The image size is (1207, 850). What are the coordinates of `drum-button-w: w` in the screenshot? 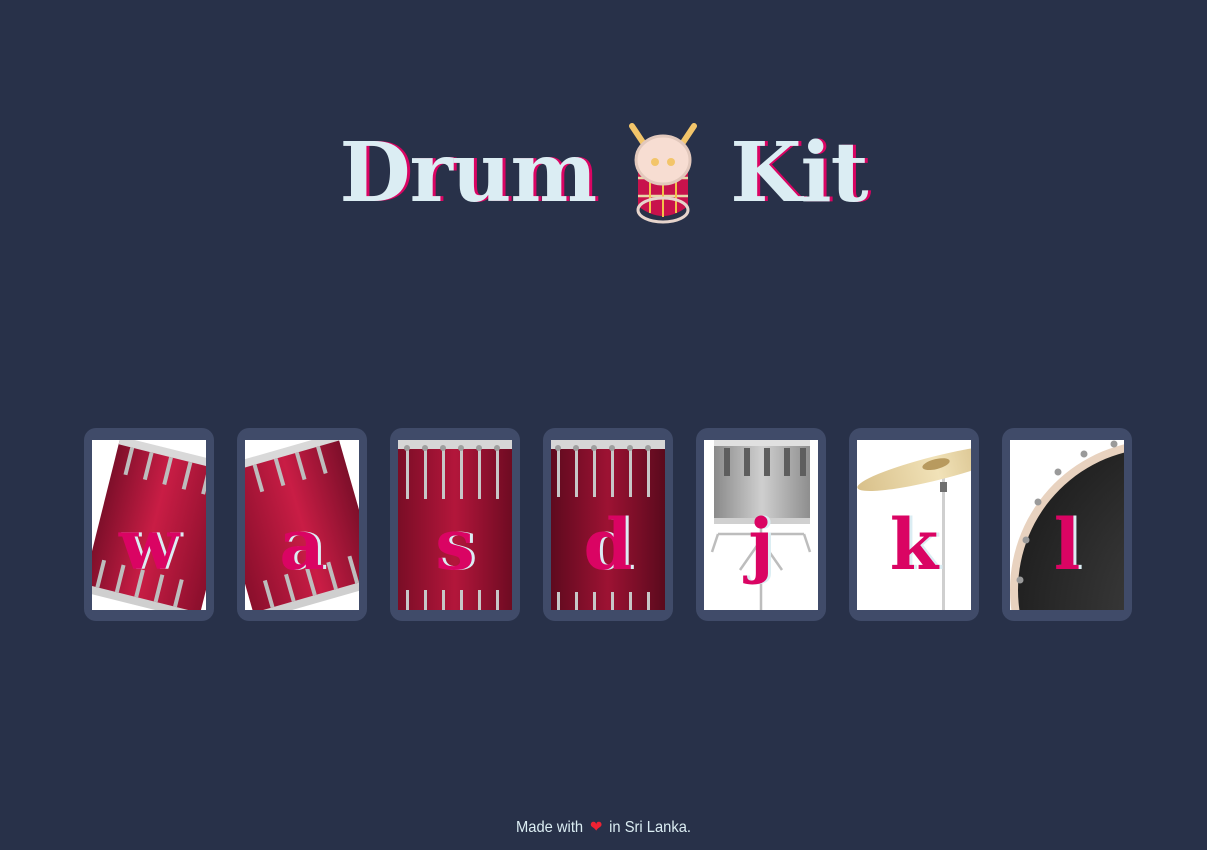 It's located at (149, 524).